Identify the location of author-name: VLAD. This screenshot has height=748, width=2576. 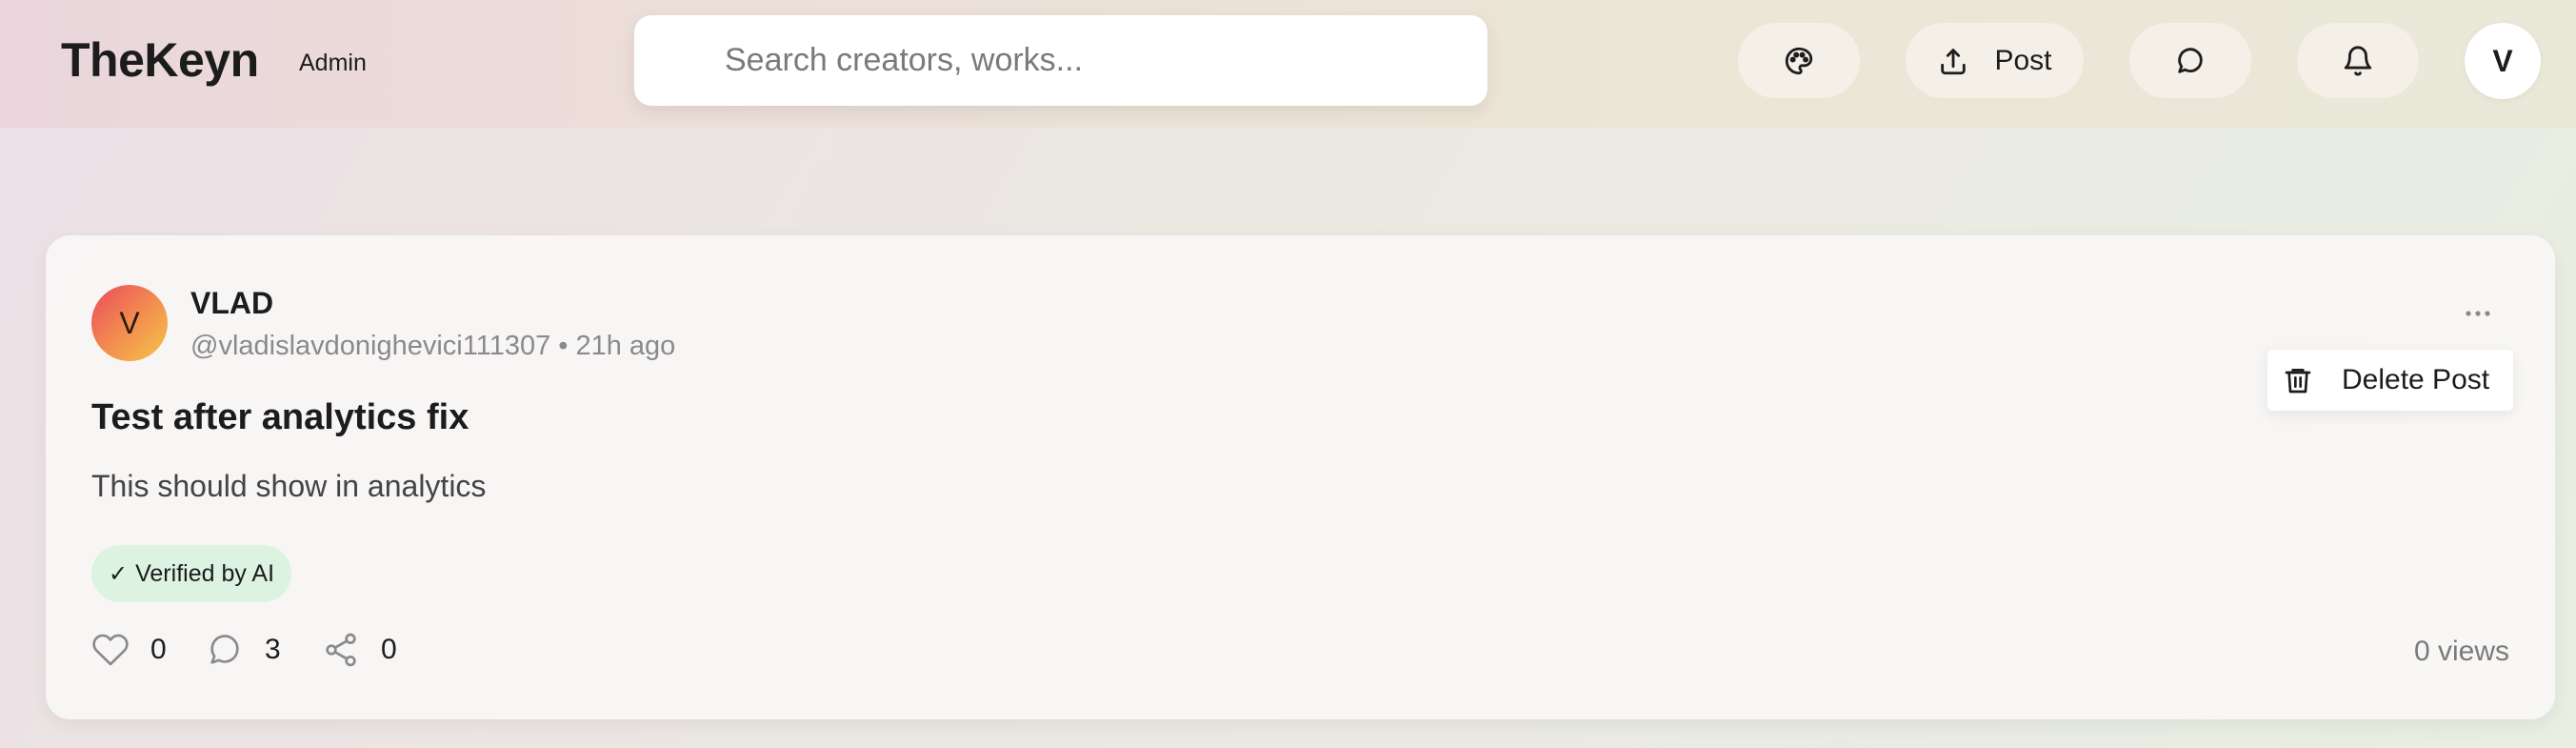
(232, 304).